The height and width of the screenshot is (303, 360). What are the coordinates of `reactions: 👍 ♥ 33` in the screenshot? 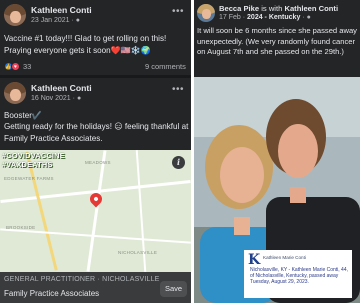 It's located at (17, 66).